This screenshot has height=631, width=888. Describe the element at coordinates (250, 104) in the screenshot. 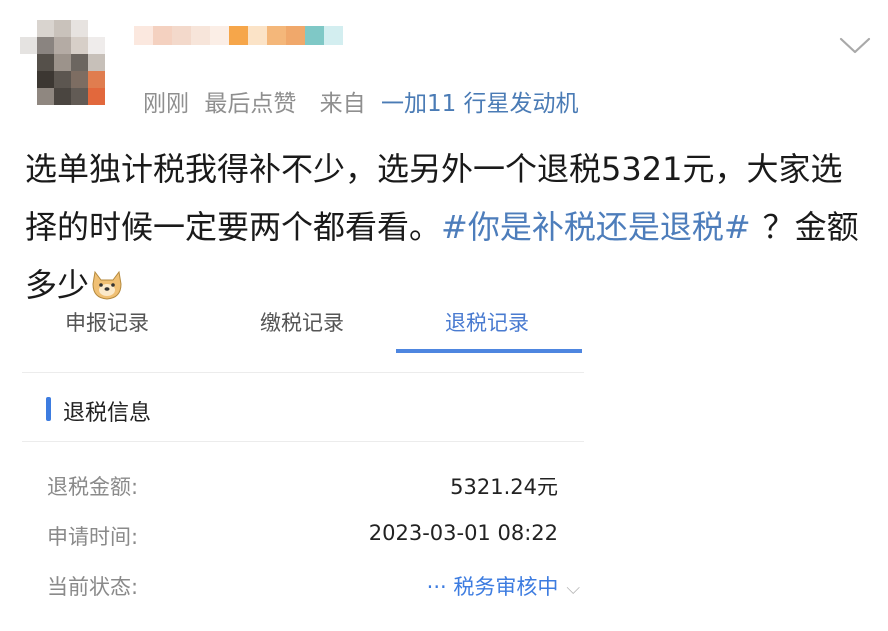

I see `post-action: 最后点赞` at that location.